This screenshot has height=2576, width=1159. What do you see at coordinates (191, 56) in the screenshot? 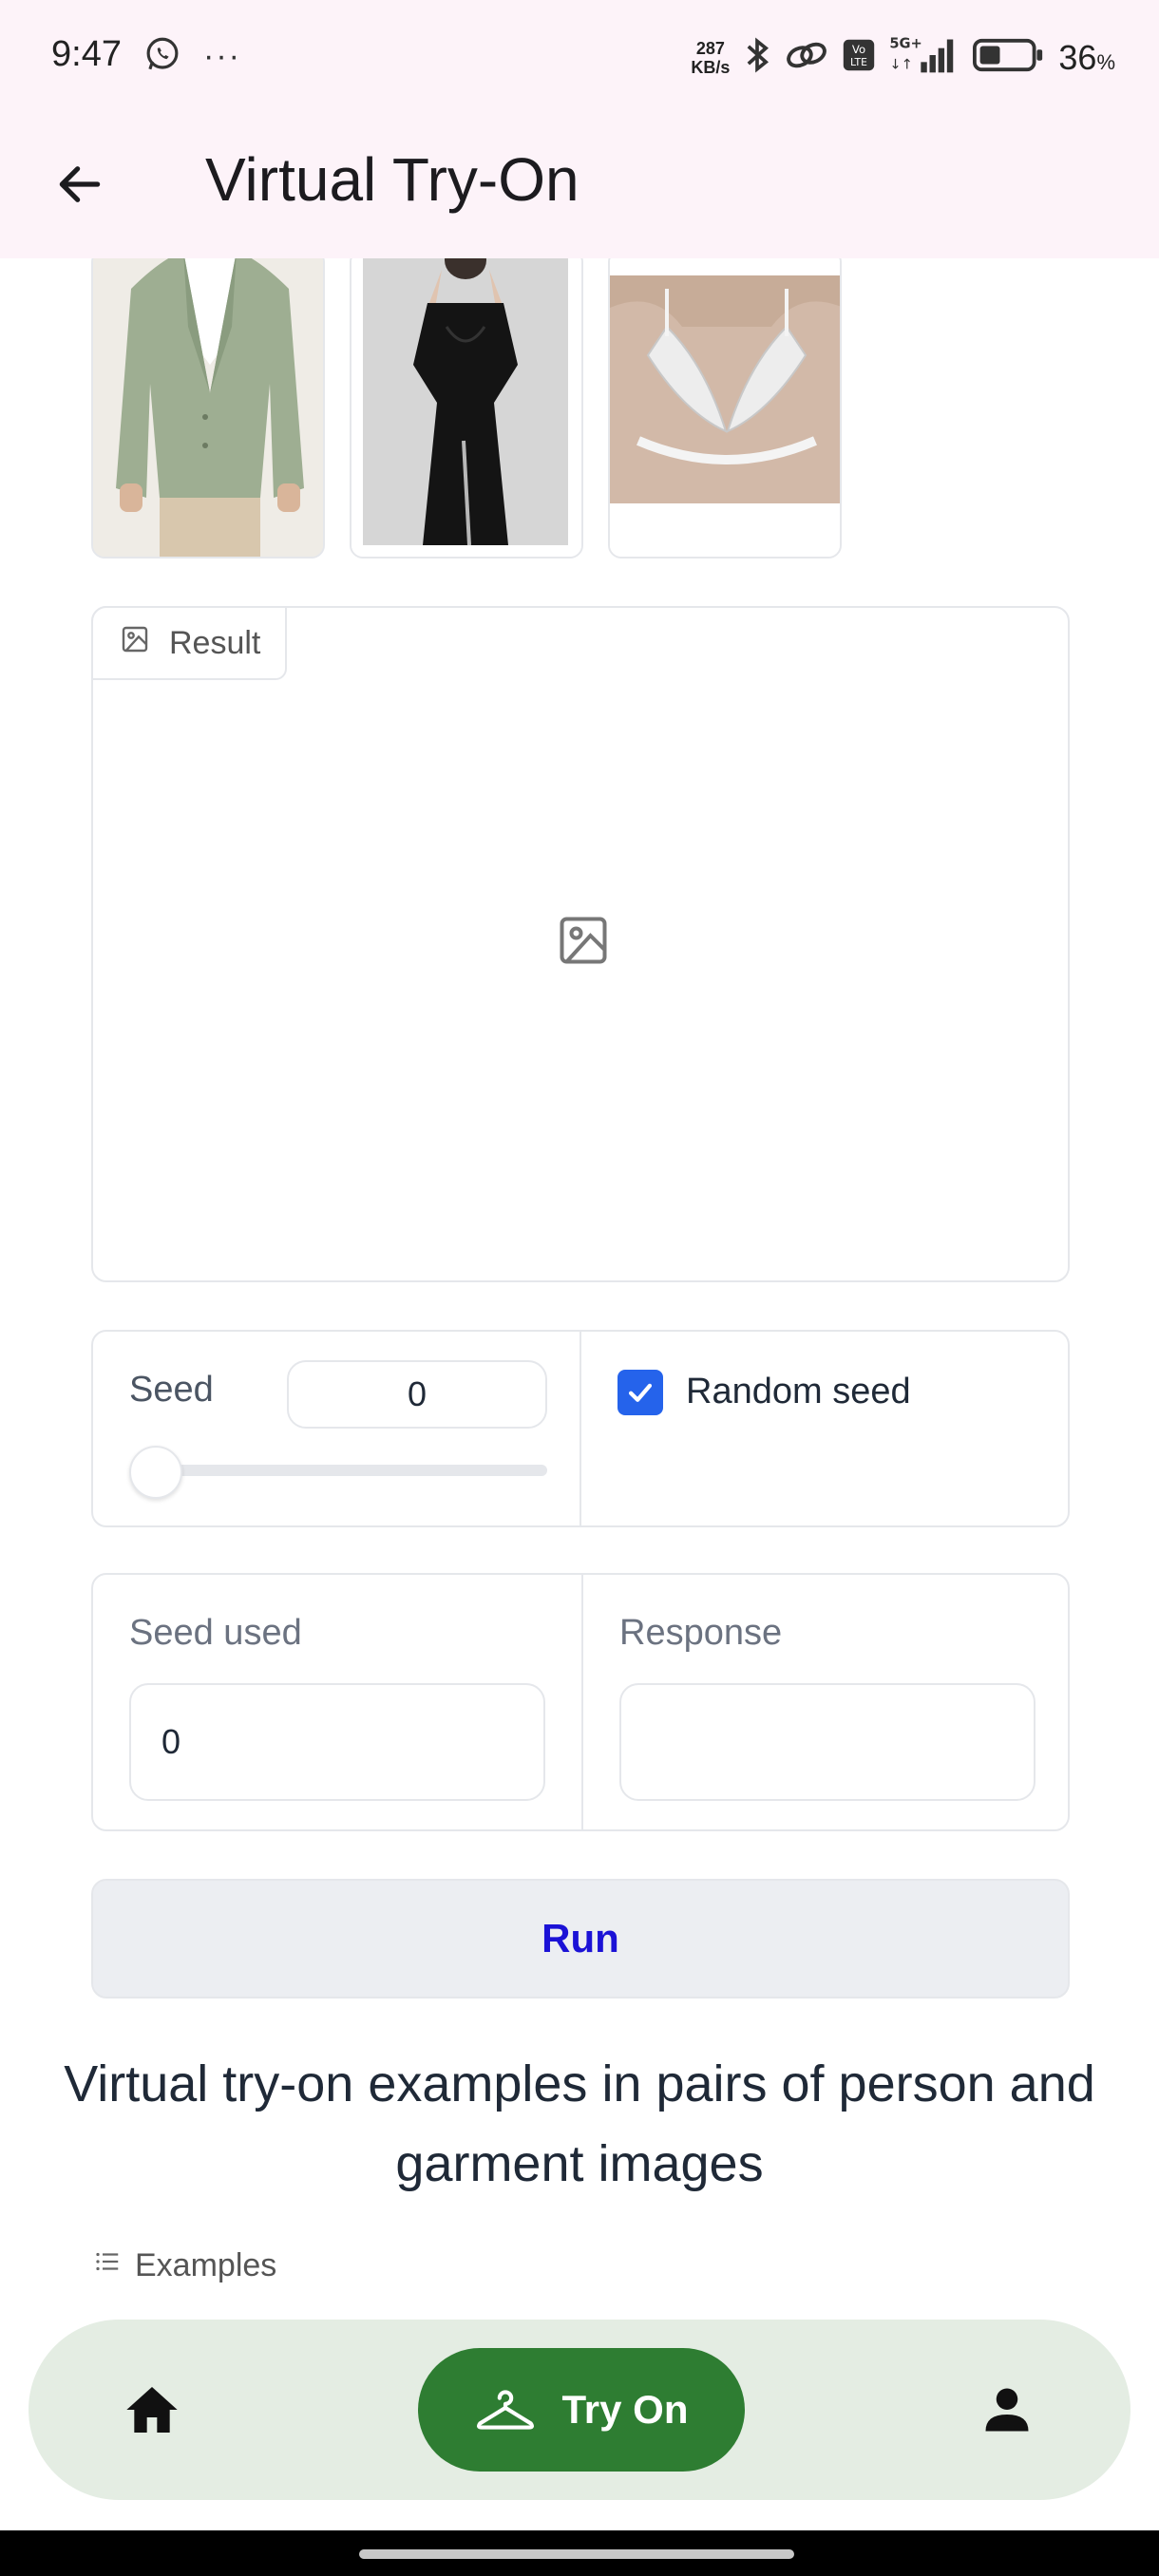
I see `status-left-icons: ···` at bounding box center [191, 56].